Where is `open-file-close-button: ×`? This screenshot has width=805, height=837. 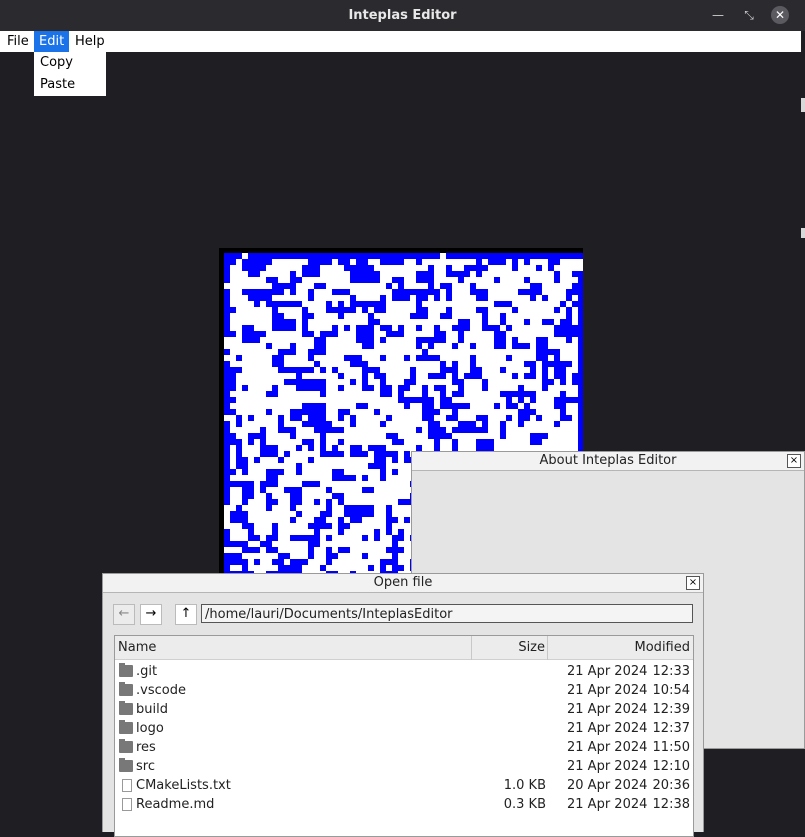 open-file-close-button: × is located at coordinates (693, 583).